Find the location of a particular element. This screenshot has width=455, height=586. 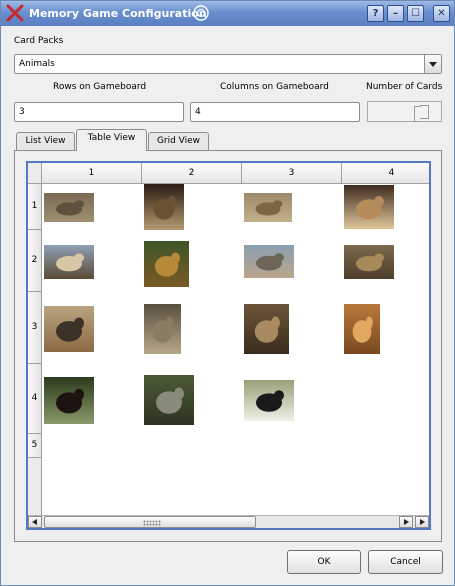

row-number: 5 is located at coordinates (34, 444).